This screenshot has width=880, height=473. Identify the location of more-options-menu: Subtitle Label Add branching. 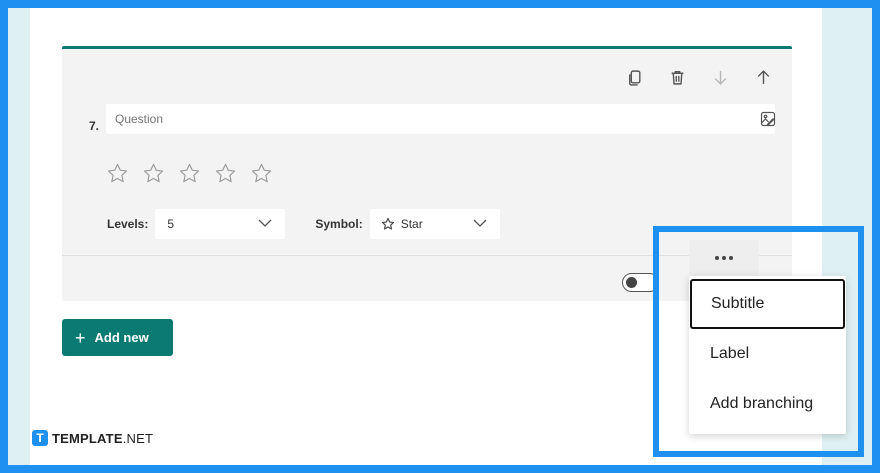
(767, 355).